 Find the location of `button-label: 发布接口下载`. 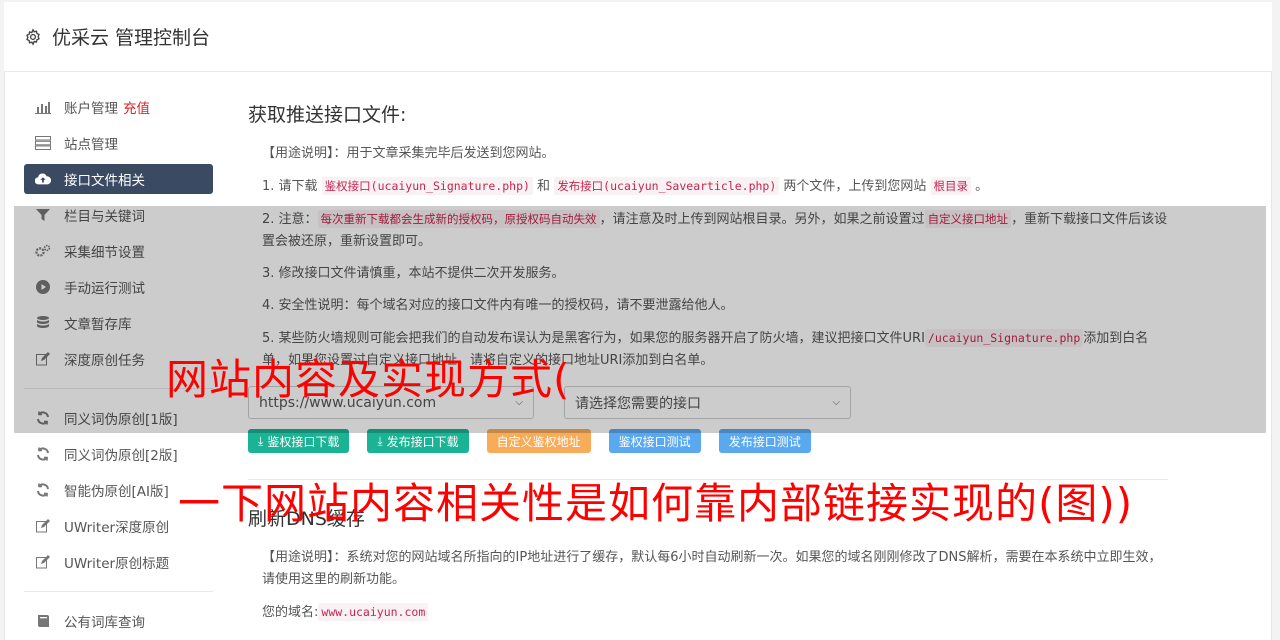

button-label: 发布接口下载 is located at coordinates (422, 441).